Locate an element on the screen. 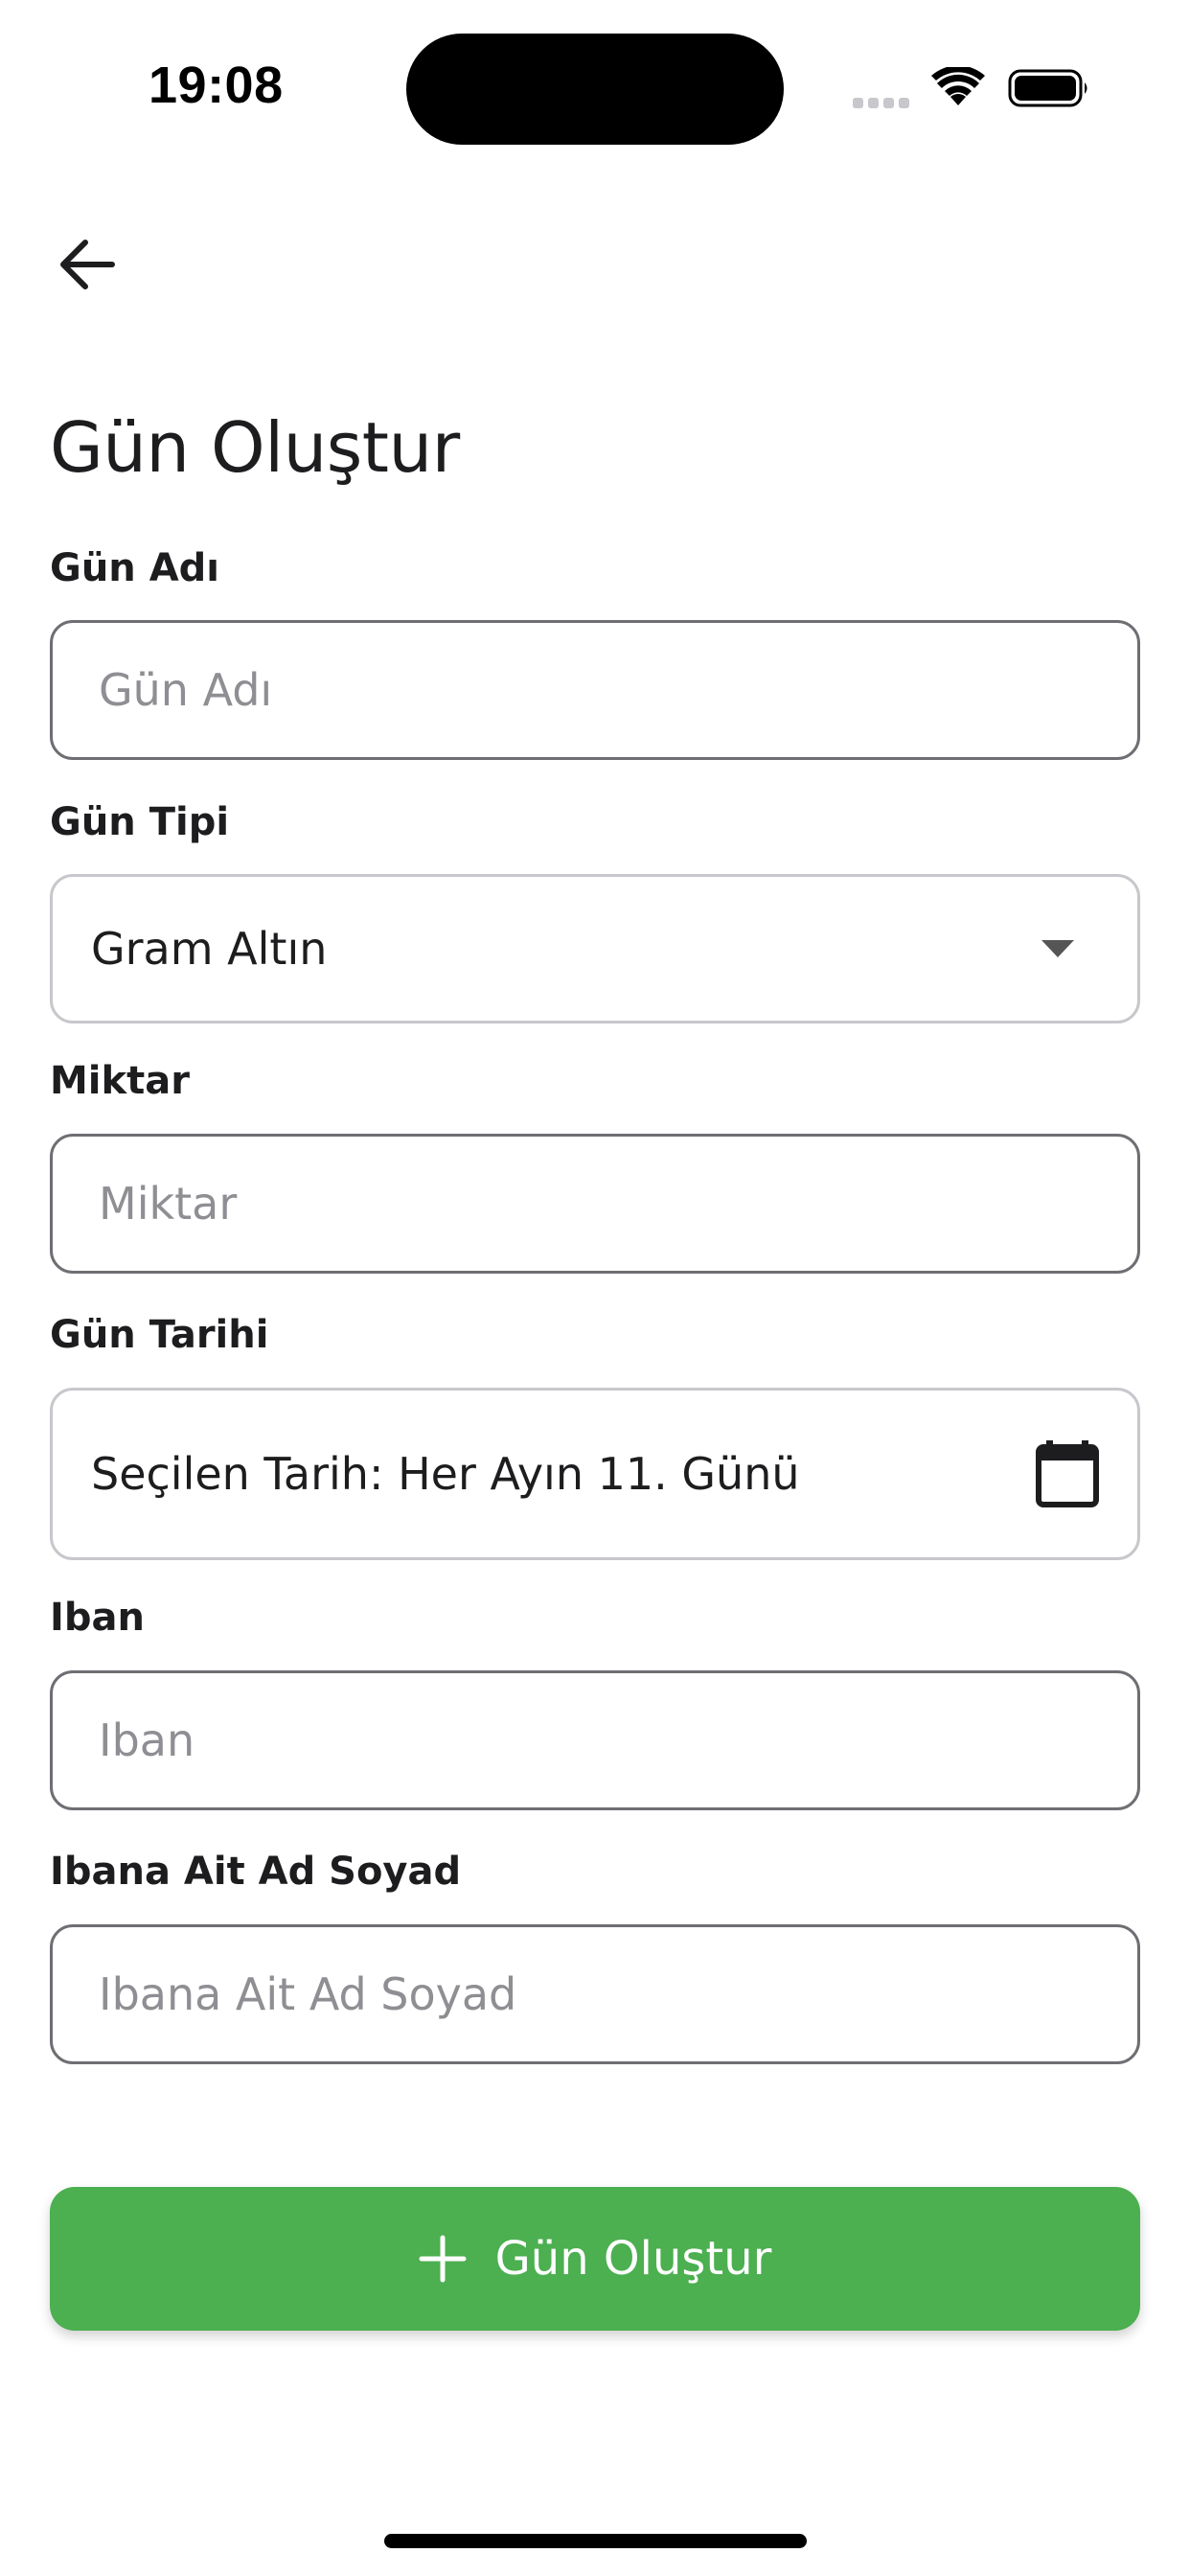  home-indicator is located at coordinates (595, 2541).